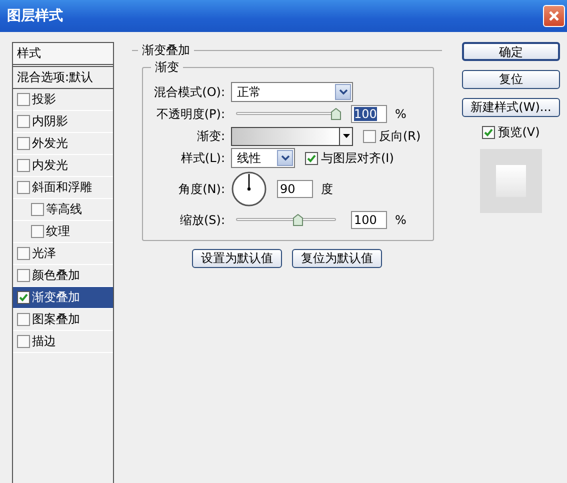 This screenshot has width=567, height=483. What do you see at coordinates (63, 122) in the screenshot?
I see `style-item: 内阴影` at bounding box center [63, 122].